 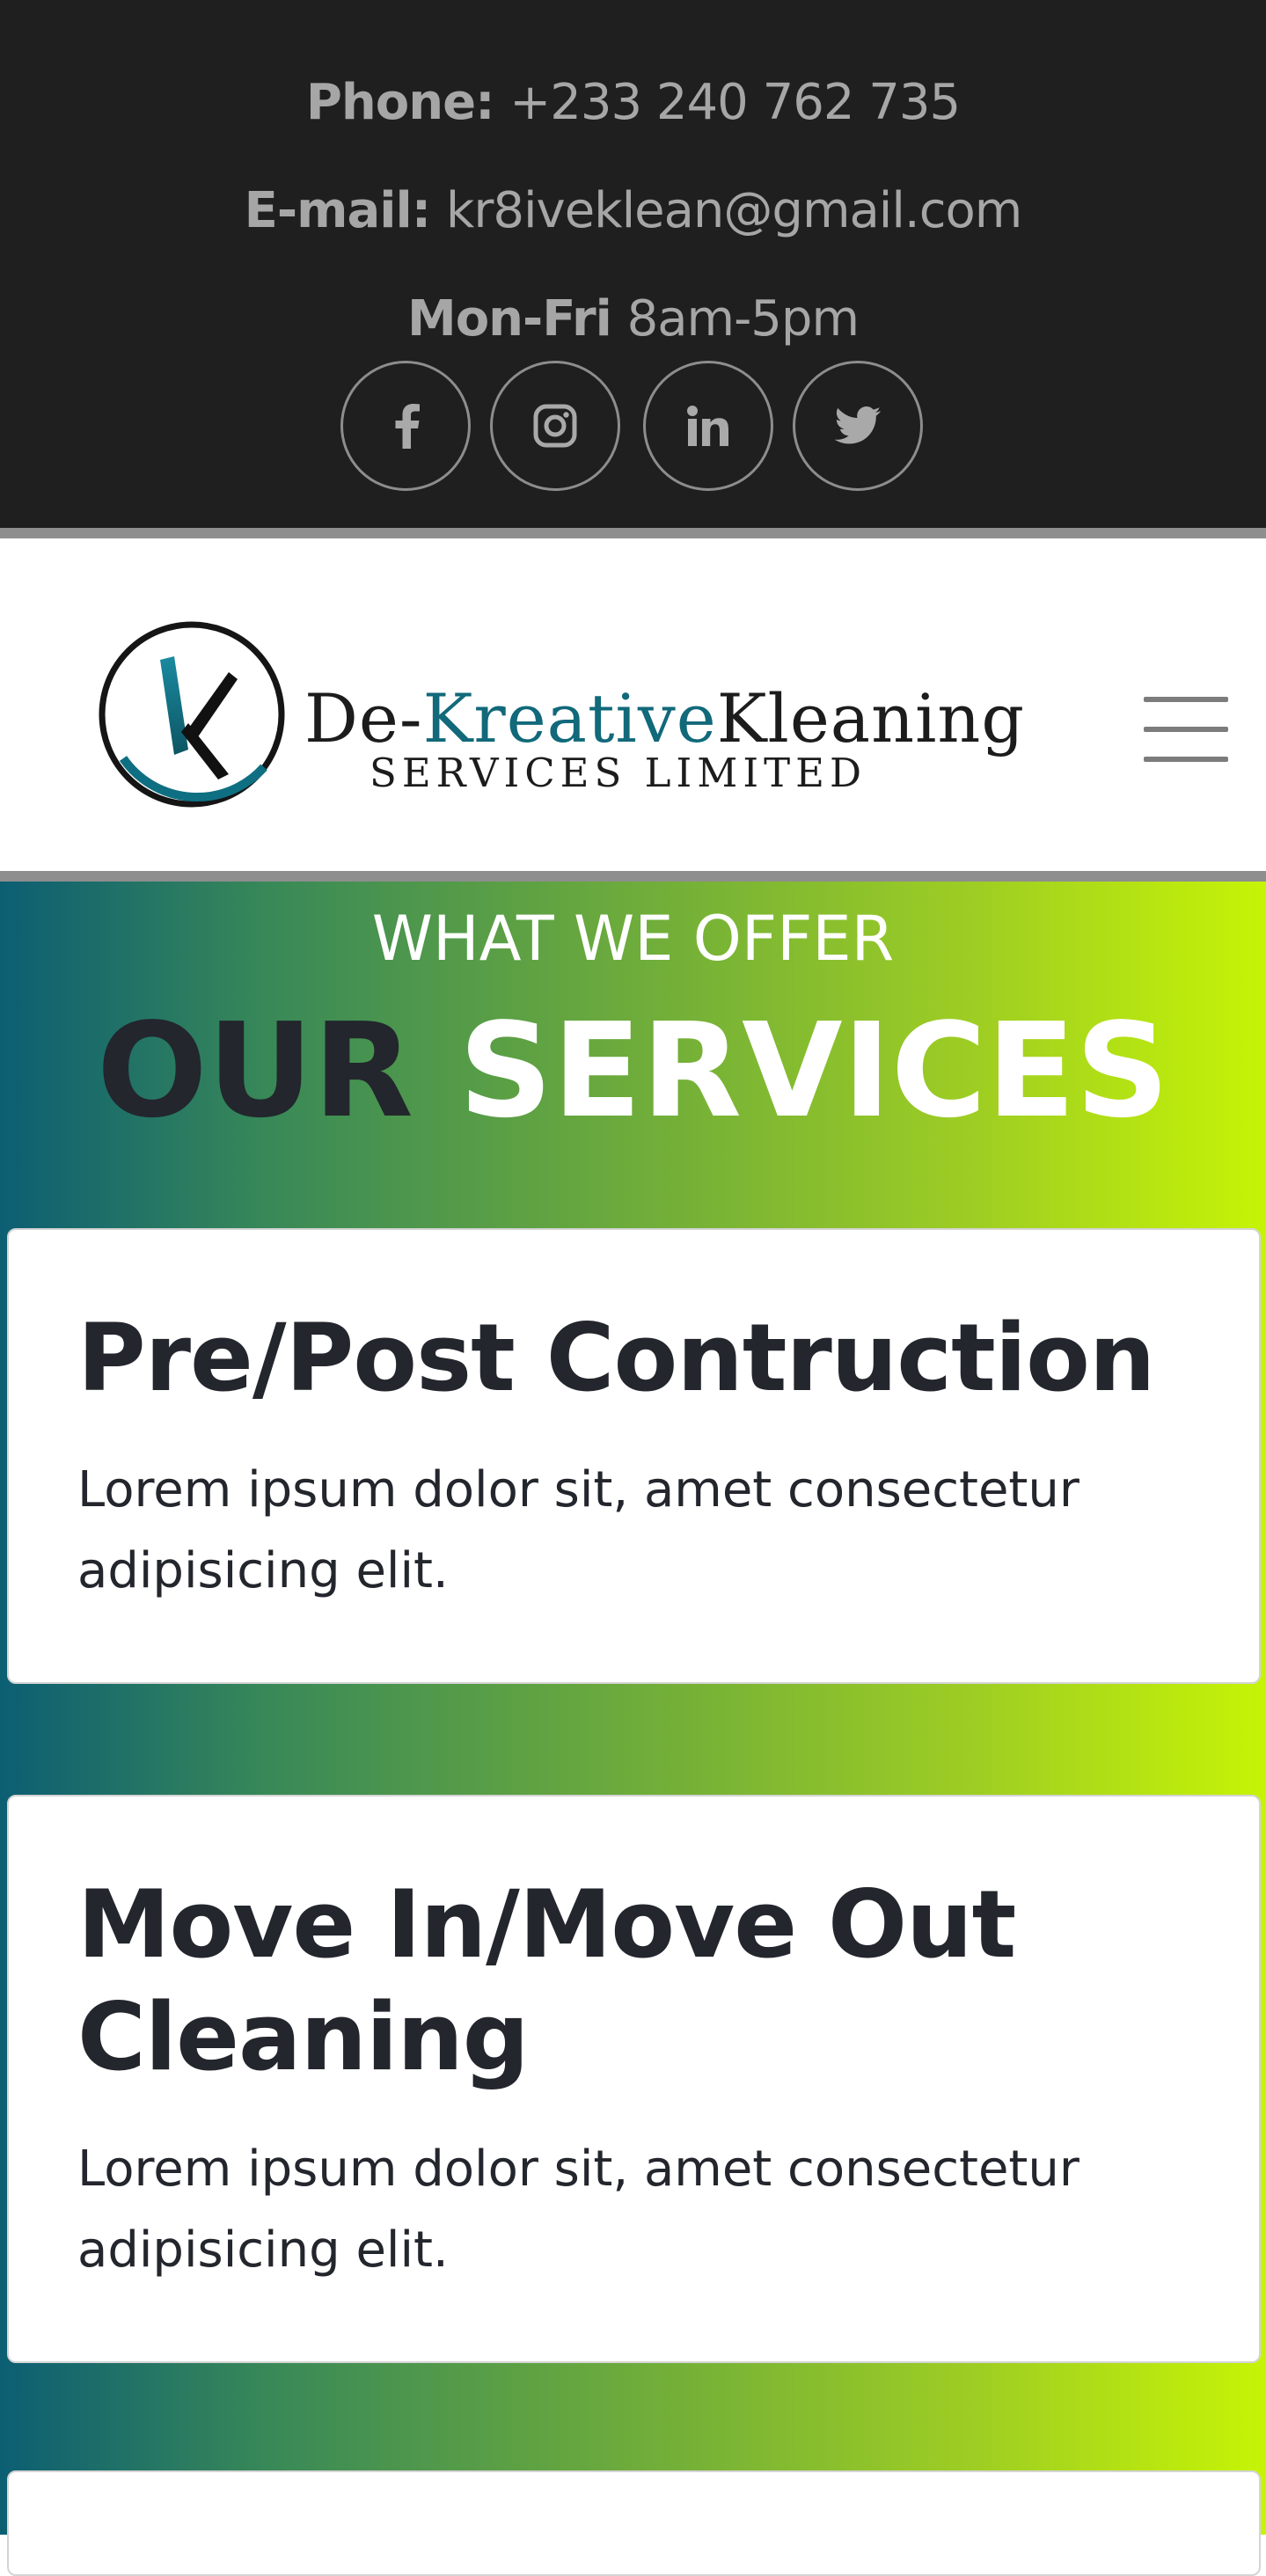 I want to click on email-label: E-mail:, so click(x=337, y=210).